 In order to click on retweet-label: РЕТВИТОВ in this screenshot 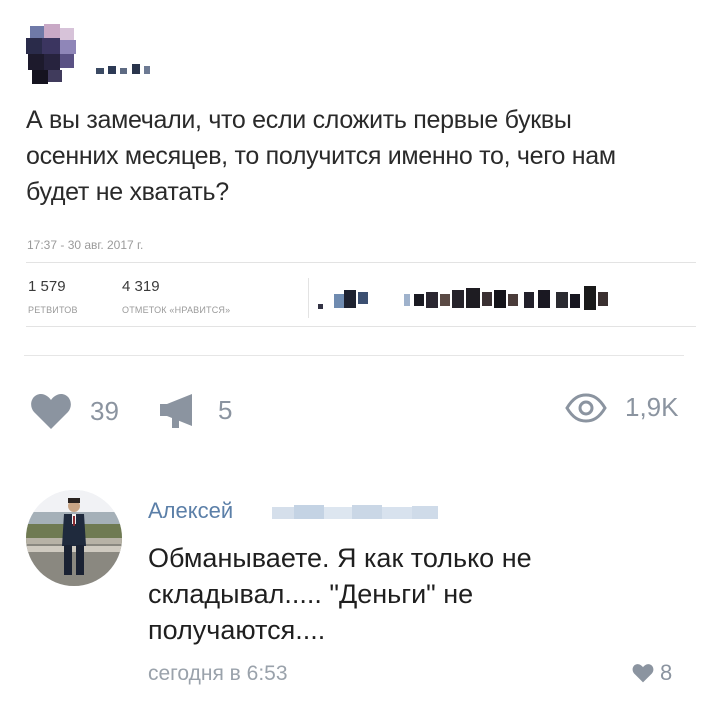, I will do `click(53, 310)`.